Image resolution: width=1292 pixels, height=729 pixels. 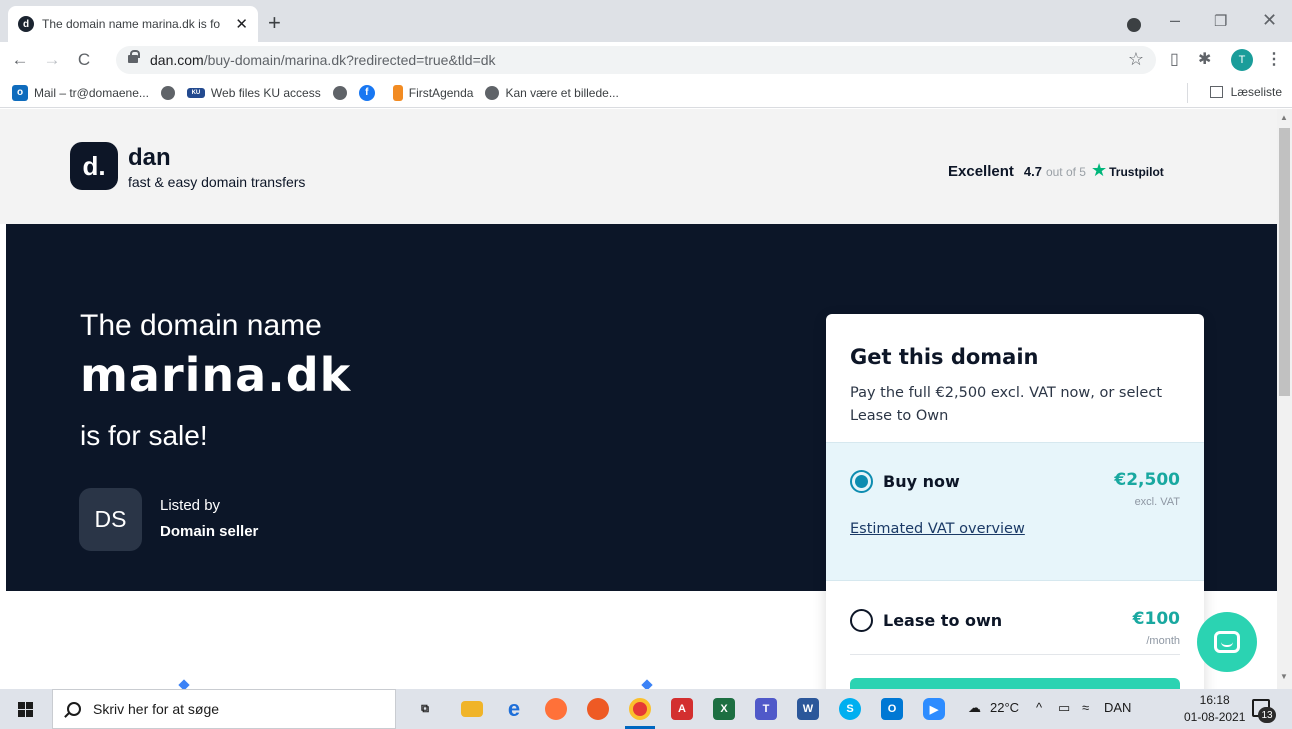 What do you see at coordinates (20, 60) in the screenshot?
I see `back-icon: ←` at bounding box center [20, 60].